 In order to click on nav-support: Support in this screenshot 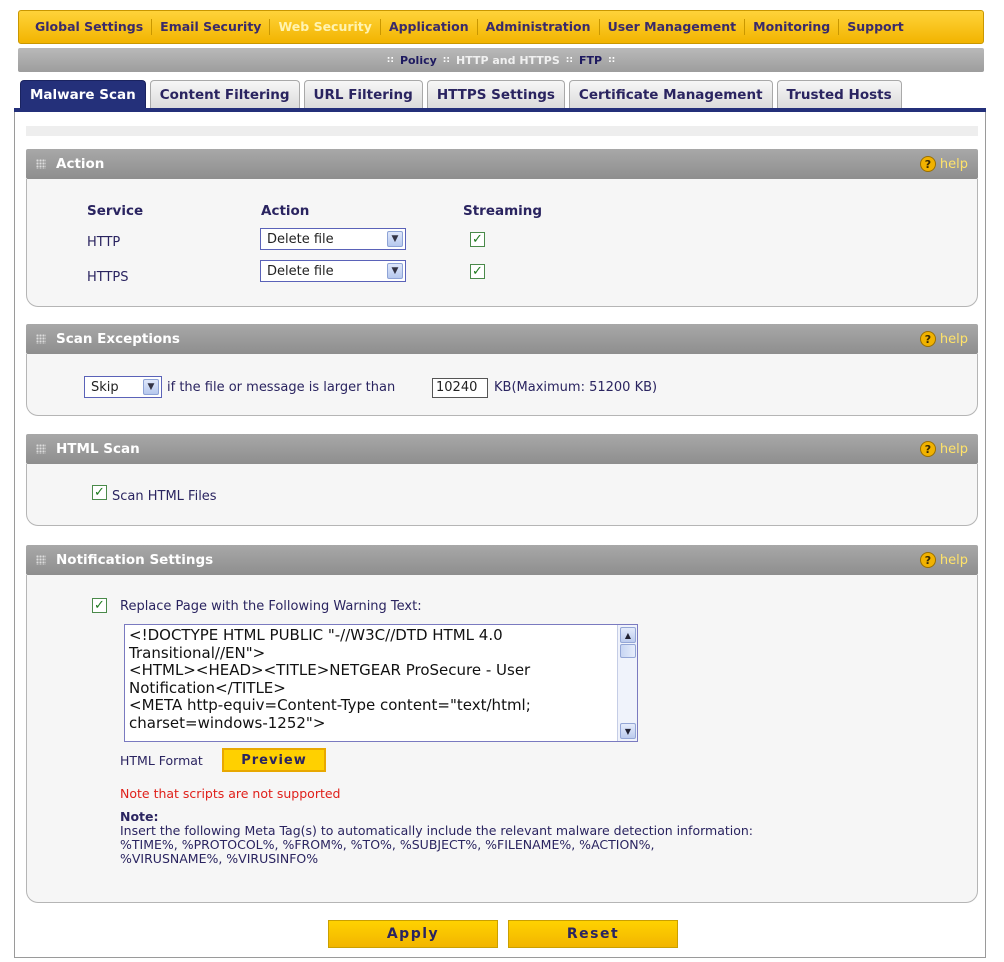, I will do `click(875, 27)`.